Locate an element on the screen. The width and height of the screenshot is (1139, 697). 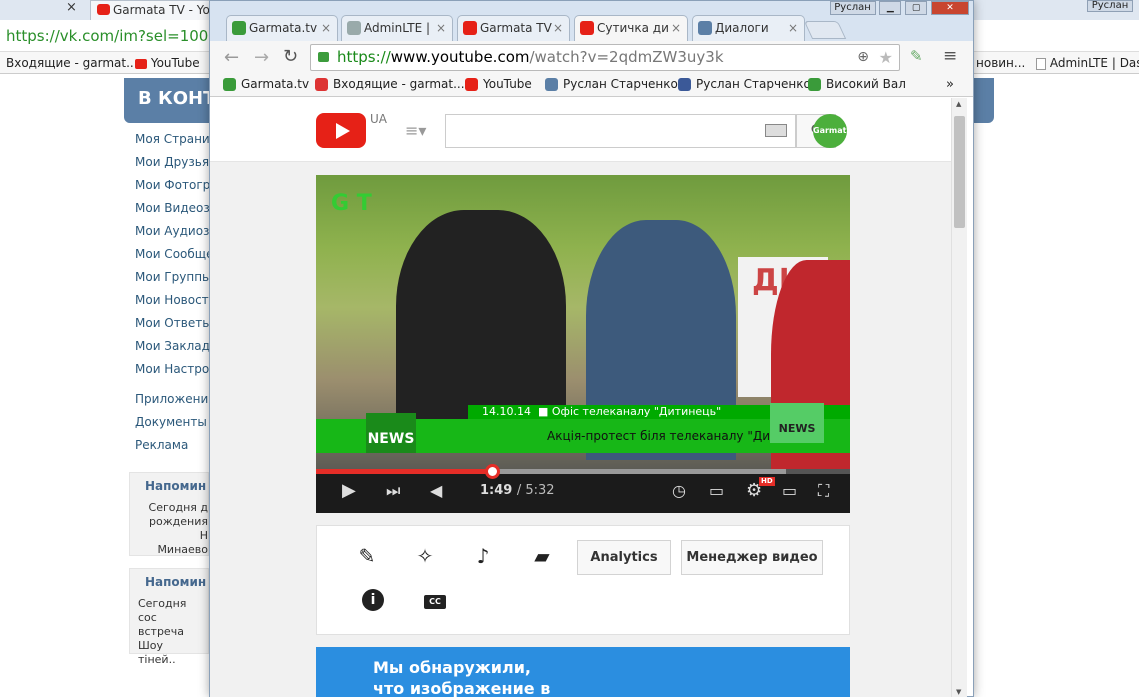
vk-logo: В КОНТ is located at coordinates (176, 98).